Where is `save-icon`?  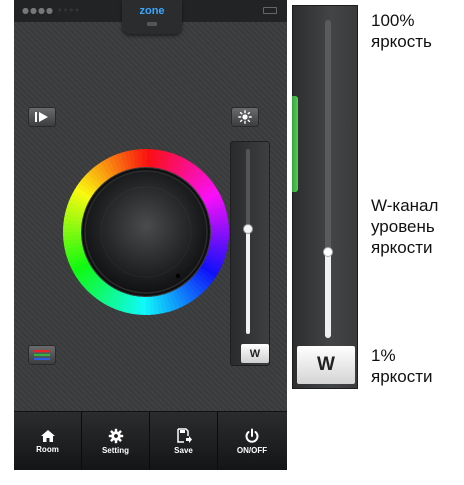
save-icon is located at coordinates (184, 435).